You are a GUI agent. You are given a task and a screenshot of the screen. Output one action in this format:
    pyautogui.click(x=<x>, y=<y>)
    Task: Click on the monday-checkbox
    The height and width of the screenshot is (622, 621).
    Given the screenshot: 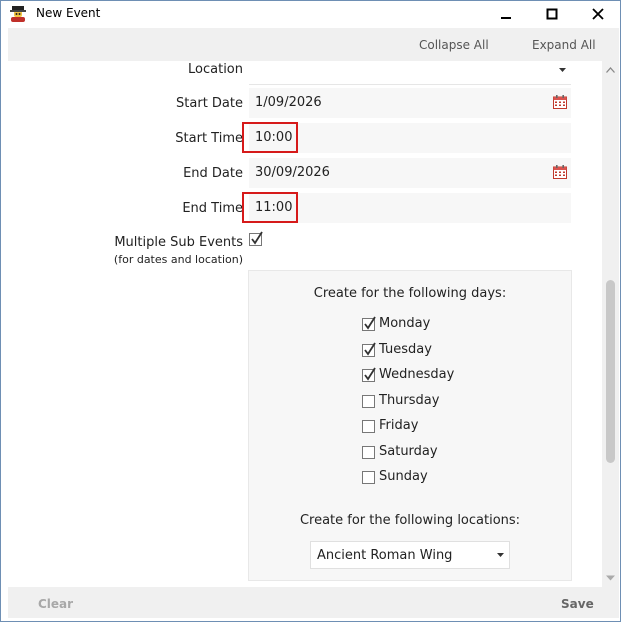 What is the action you would take?
    pyautogui.click(x=369, y=323)
    